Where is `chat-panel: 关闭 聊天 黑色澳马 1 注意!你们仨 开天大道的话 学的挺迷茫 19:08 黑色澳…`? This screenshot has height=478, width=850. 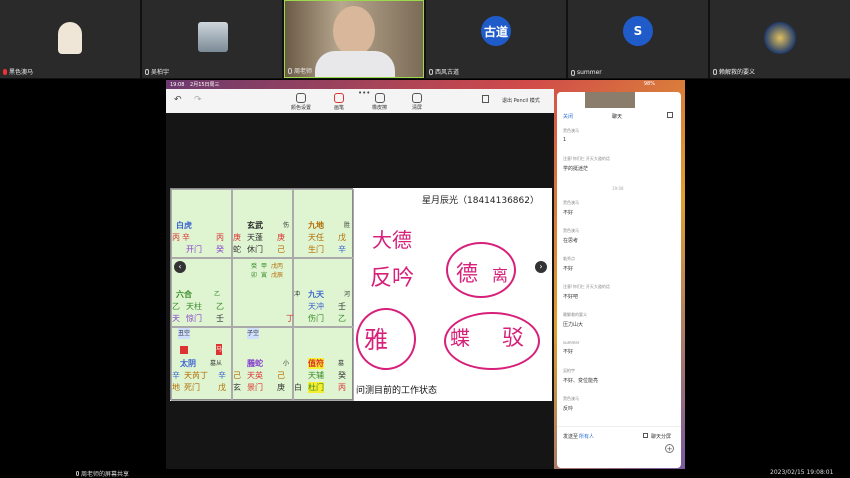
chat-panel: 关闭 聊天 黑色澳马 1 注意!你们仨 开天大道的话 学的挺迷茫 19:08 黑色澳… is located at coordinates (619, 280).